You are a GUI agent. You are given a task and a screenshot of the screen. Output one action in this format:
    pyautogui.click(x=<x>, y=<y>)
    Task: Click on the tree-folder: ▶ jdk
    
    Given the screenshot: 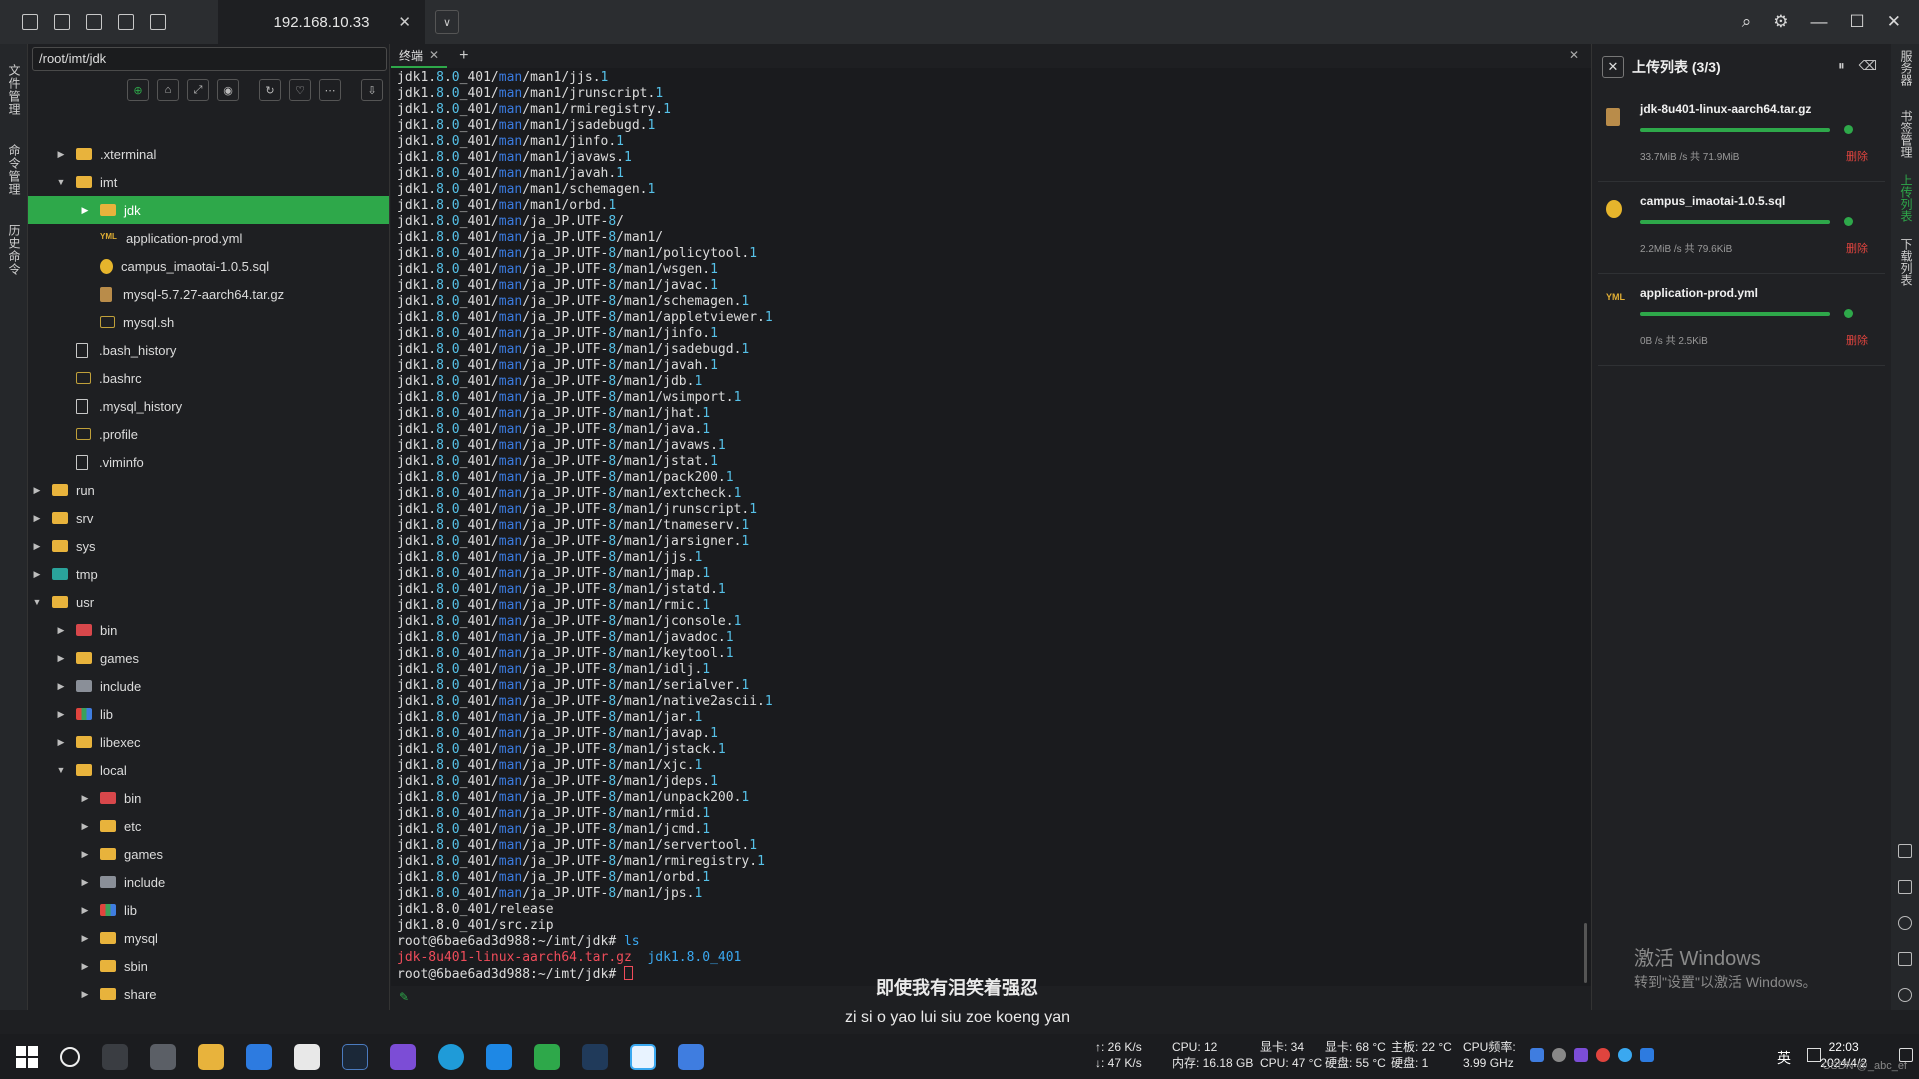 What is the action you would take?
    pyautogui.click(x=208, y=210)
    